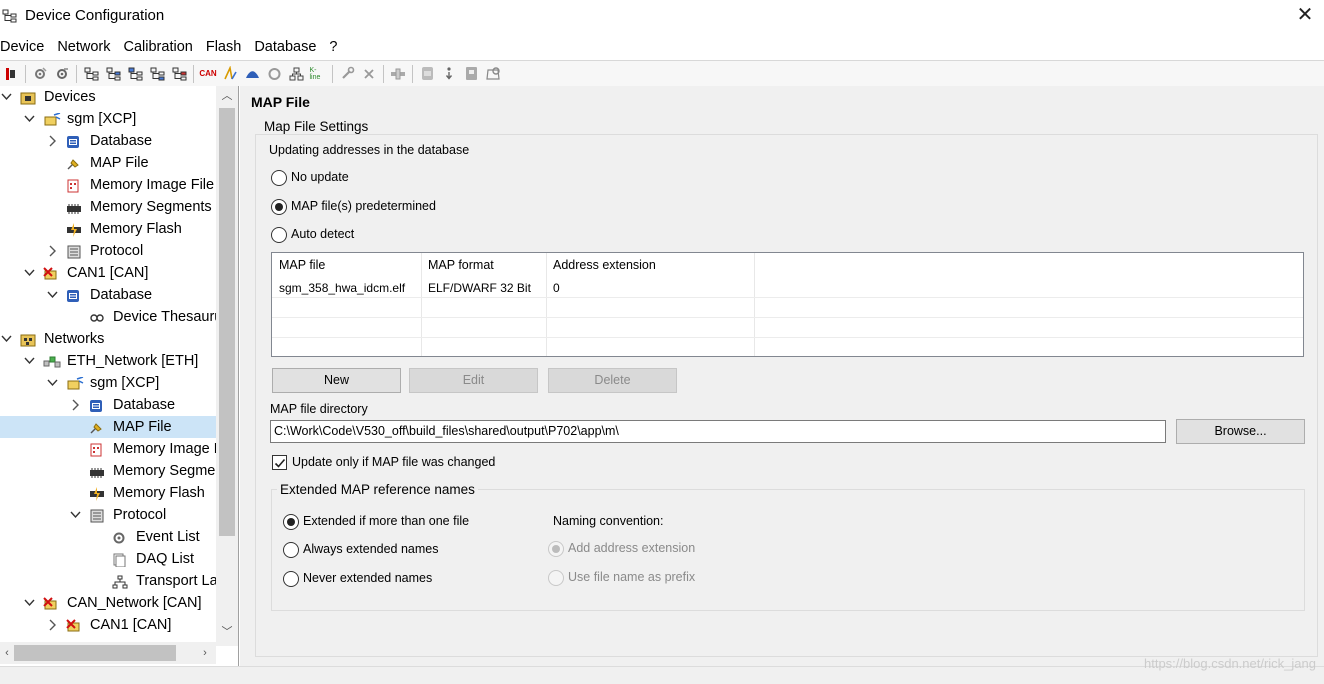 This screenshot has width=1324, height=684. I want to click on wrench-icon, so click(347, 74).